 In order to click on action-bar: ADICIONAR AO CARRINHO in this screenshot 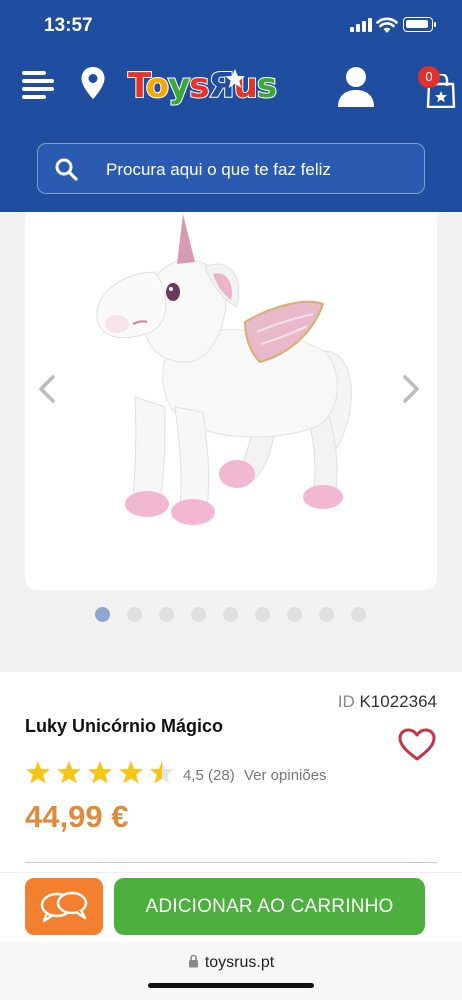, I will do `click(231, 907)`.